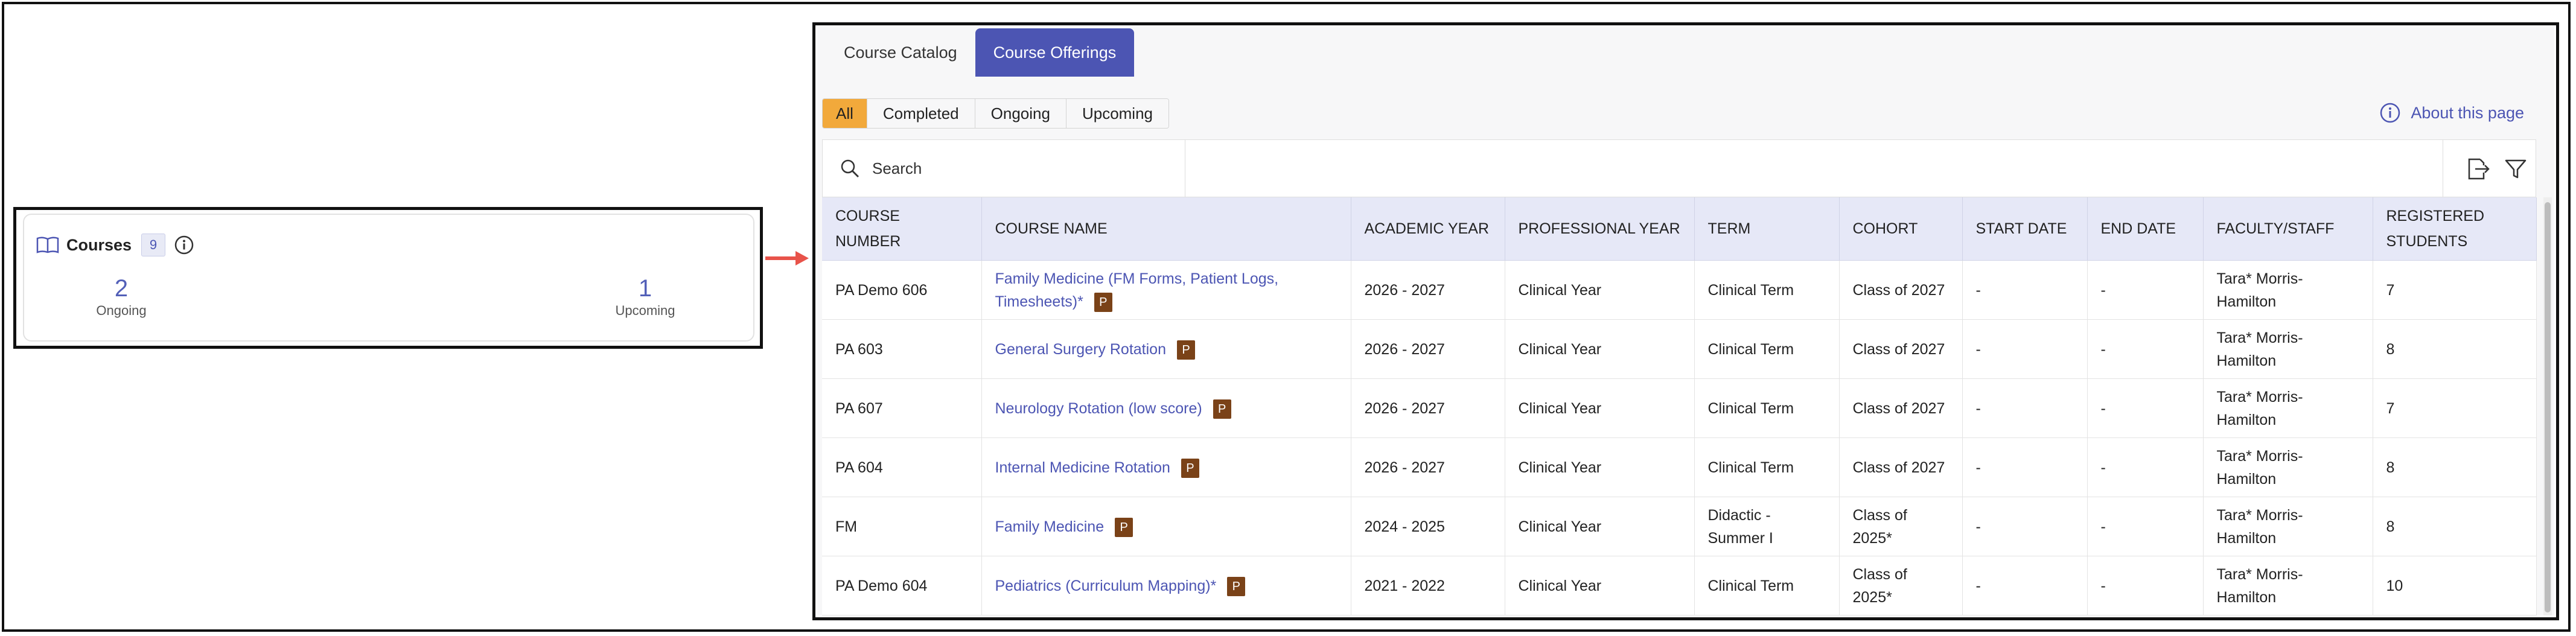 The image size is (2576, 636). What do you see at coordinates (921, 113) in the screenshot?
I see `filter-completed: Completed` at bounding box center [921, 113].